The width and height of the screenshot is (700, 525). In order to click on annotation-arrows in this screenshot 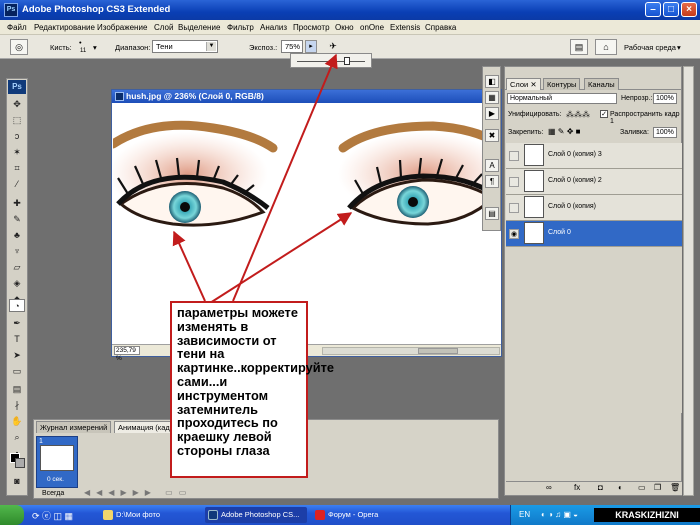, I will do `click(262, 178)`.